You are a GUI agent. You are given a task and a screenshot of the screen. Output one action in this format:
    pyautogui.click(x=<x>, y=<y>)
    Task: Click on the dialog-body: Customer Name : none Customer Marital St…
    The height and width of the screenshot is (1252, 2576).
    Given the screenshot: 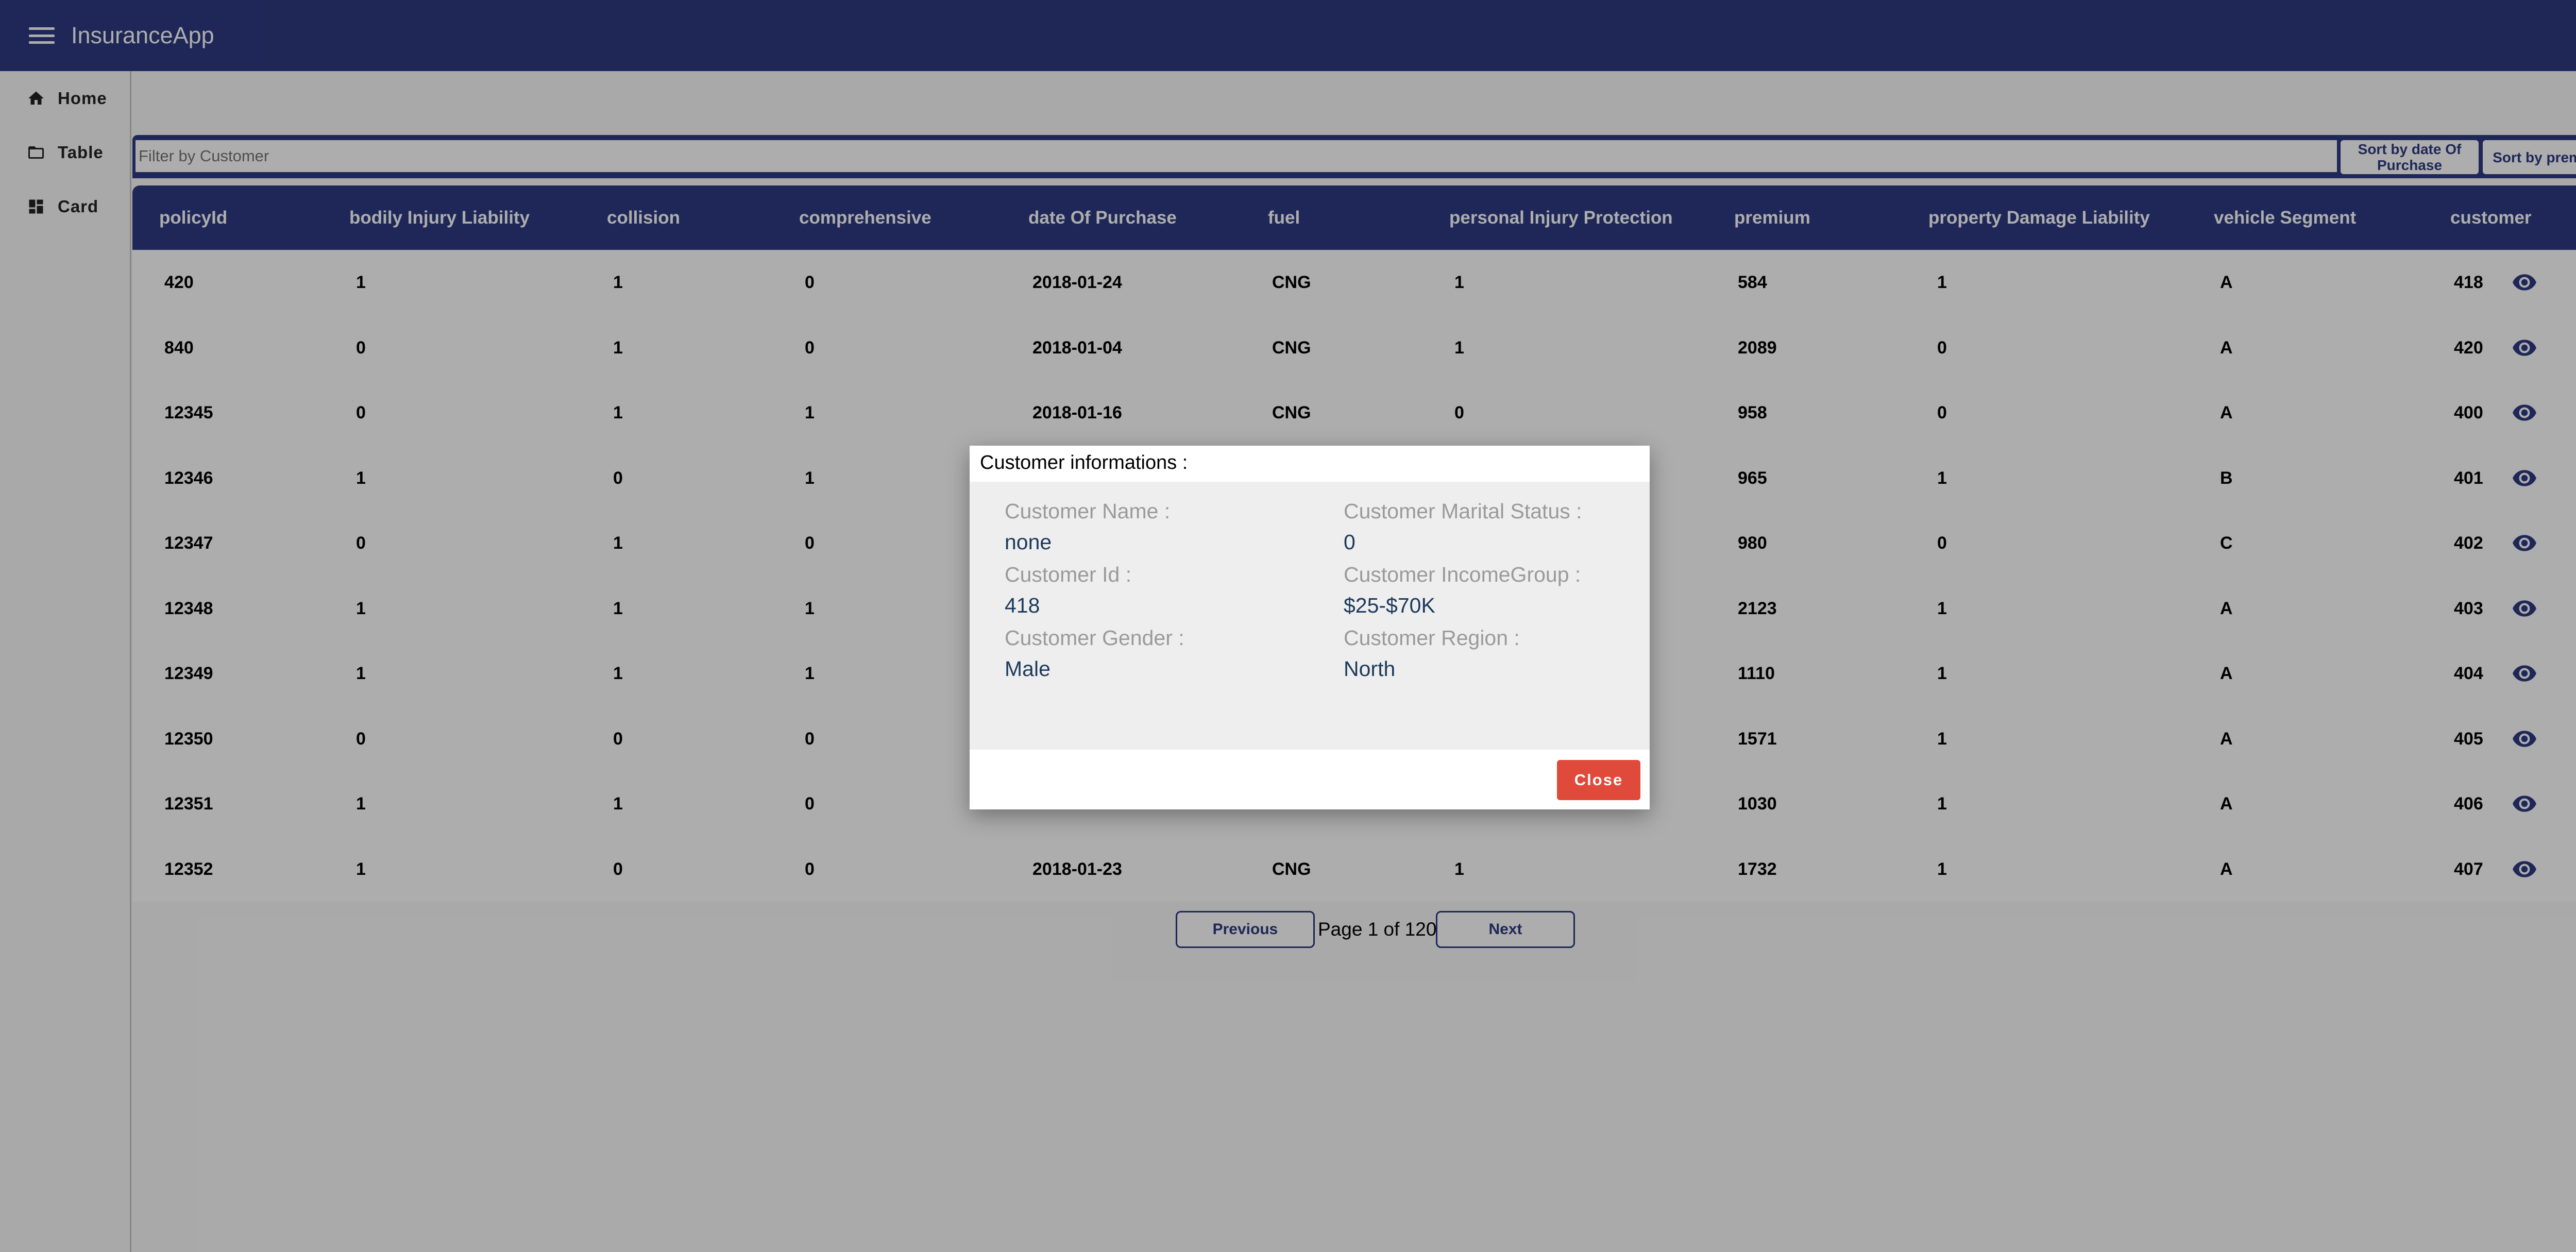 What is the action you would take?
    pyautogui.click(x=1310, y=616)
    